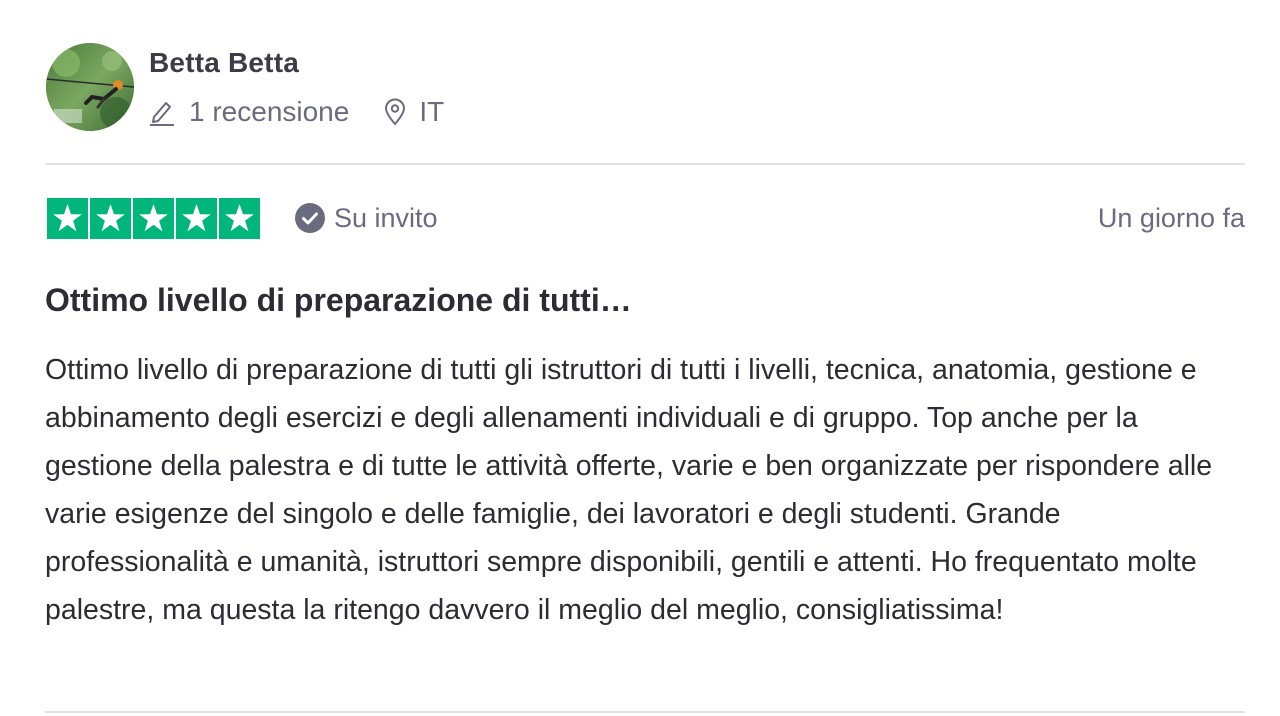 The height and width of the screenshot is (716, 1280). What do you see at coordinates (162, 112) in the screenshot?
I see `pencil-icon` at bounding box center [162, 112].